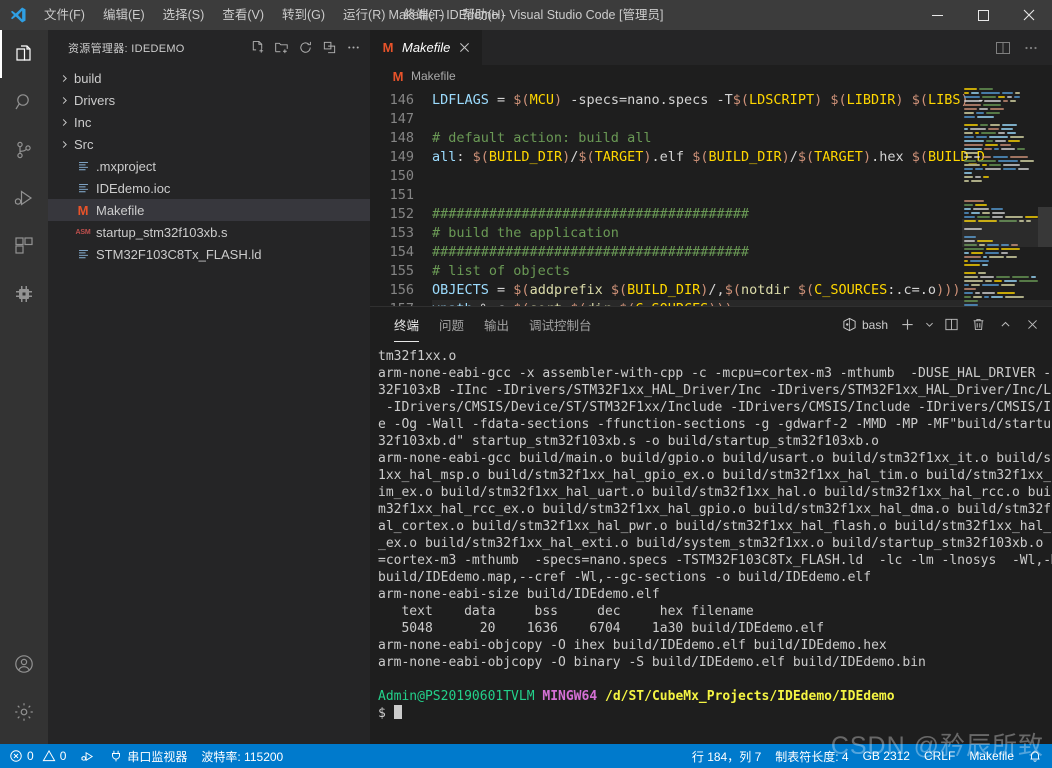 The height and width of the screenshot is (768, 1052). I want to click on activity-explorer, so click(24, 54).